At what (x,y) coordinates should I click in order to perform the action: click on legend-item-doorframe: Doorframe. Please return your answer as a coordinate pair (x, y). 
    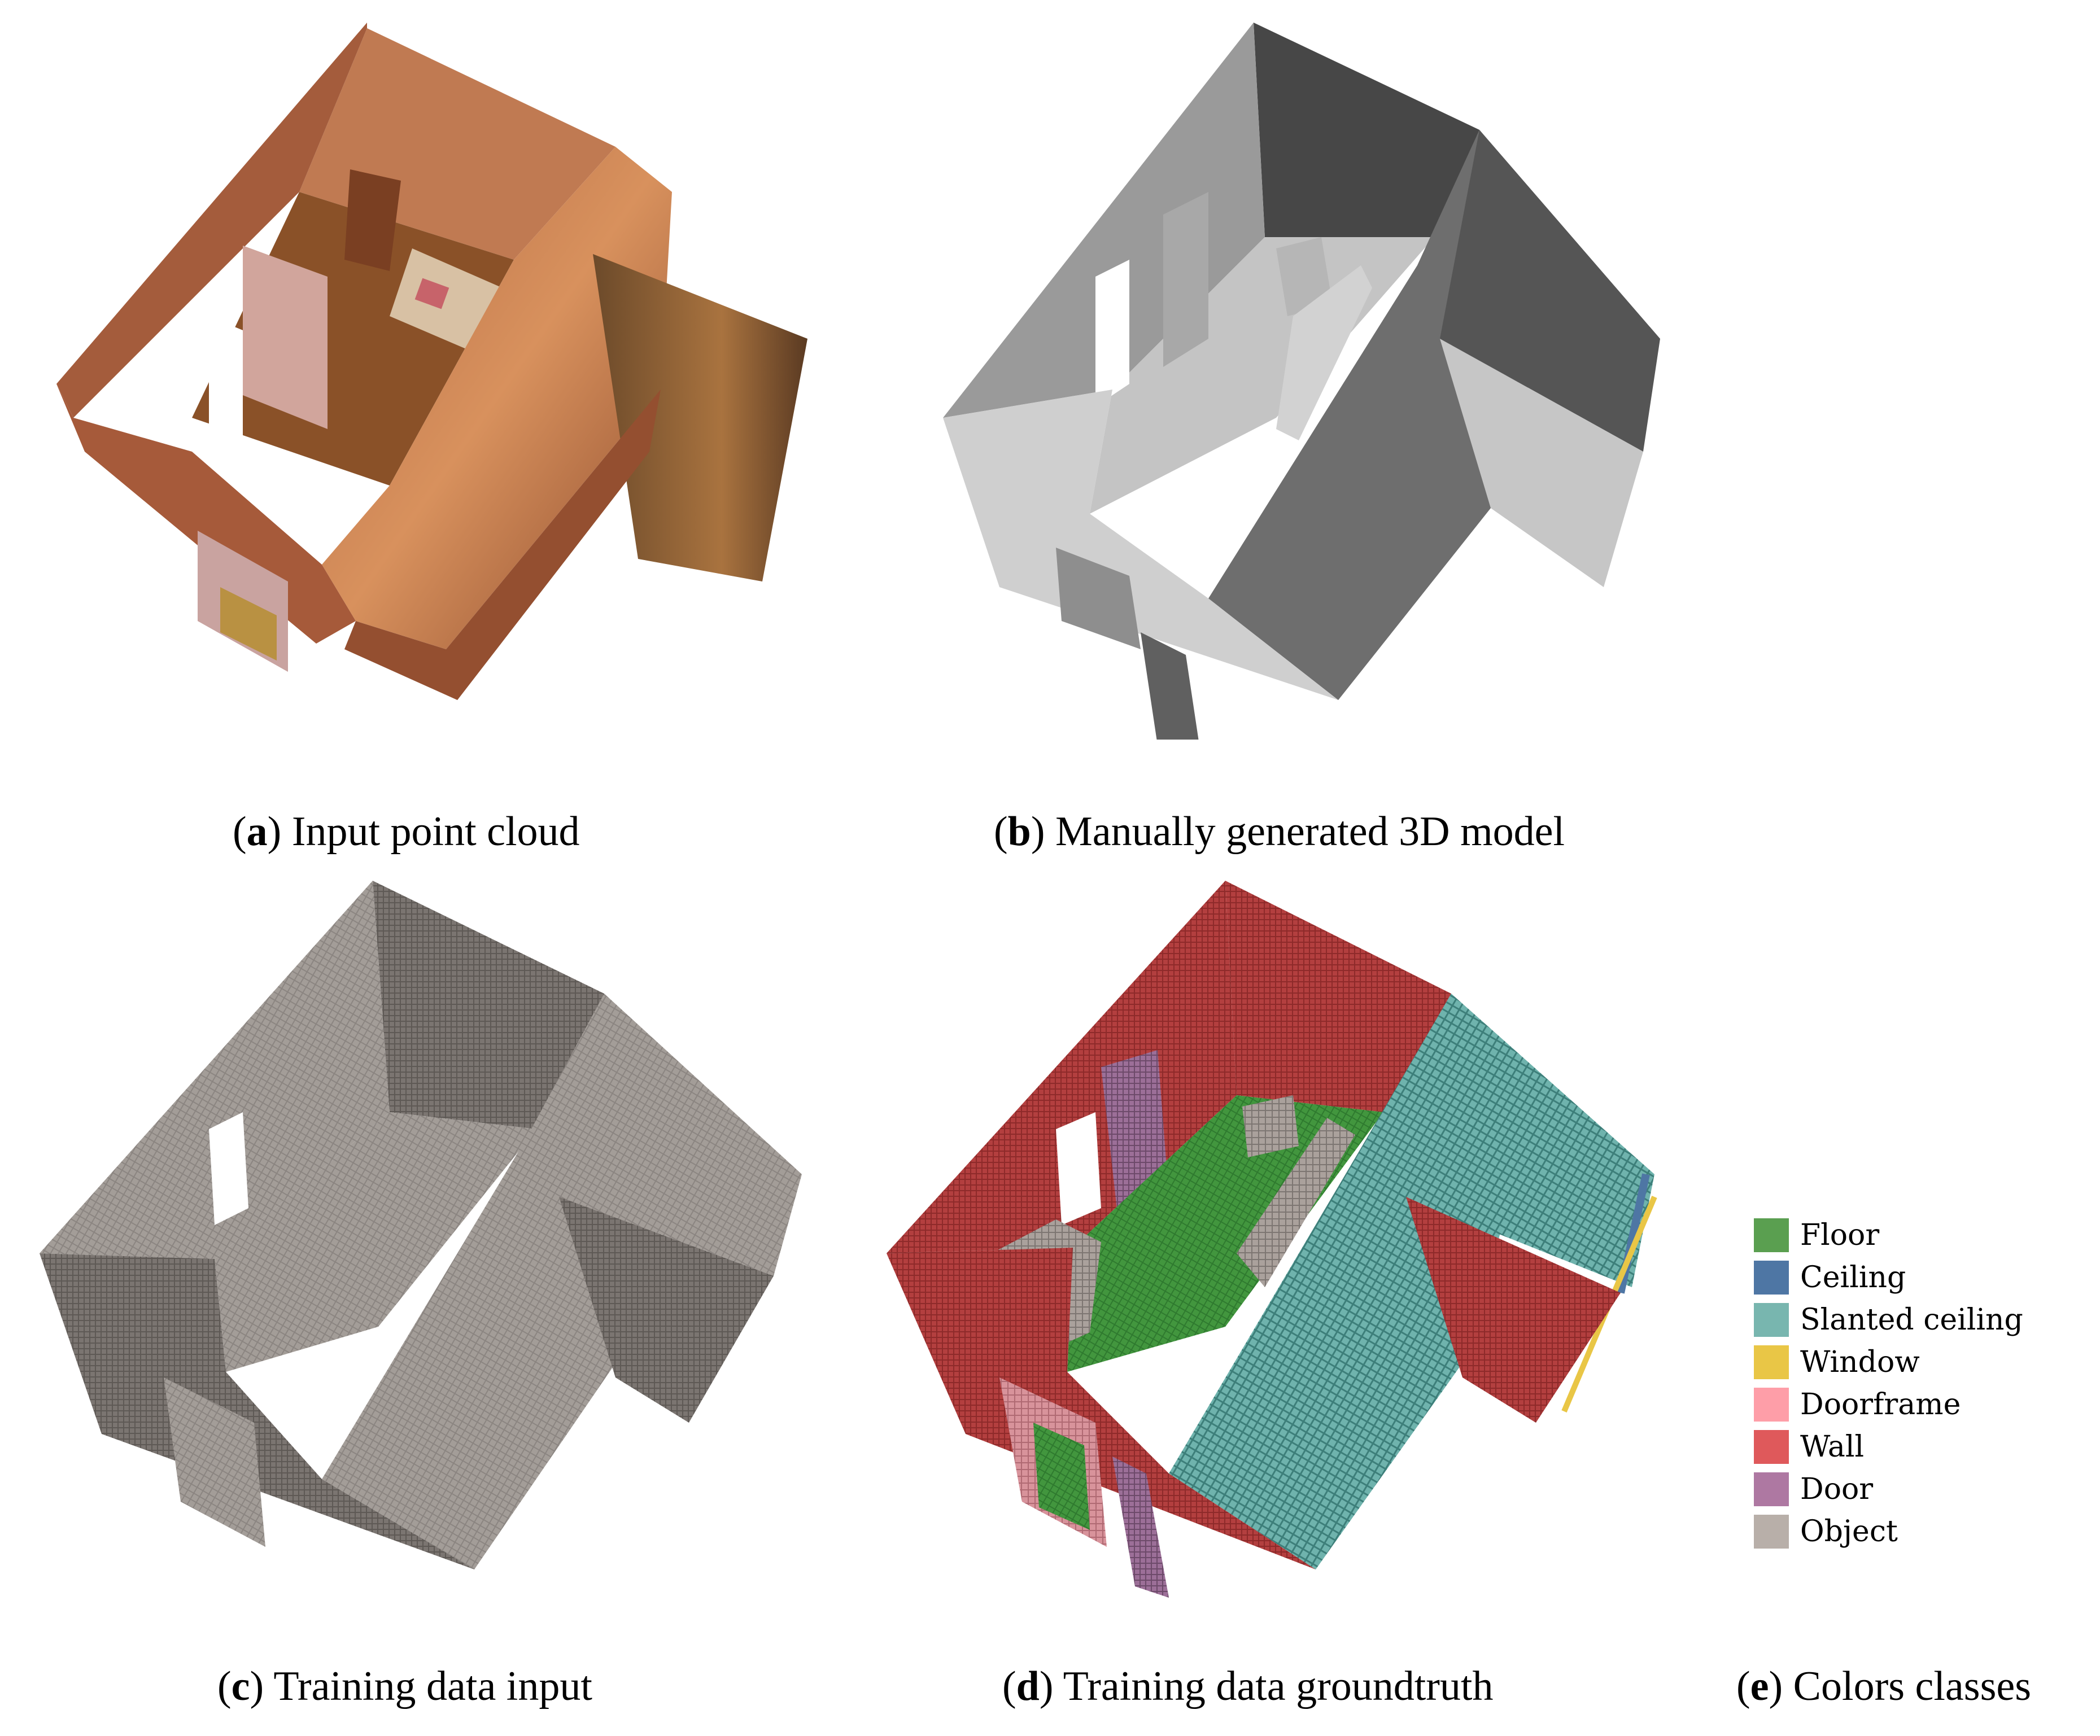
    Looking at the image, I should click on (1888, 1404).